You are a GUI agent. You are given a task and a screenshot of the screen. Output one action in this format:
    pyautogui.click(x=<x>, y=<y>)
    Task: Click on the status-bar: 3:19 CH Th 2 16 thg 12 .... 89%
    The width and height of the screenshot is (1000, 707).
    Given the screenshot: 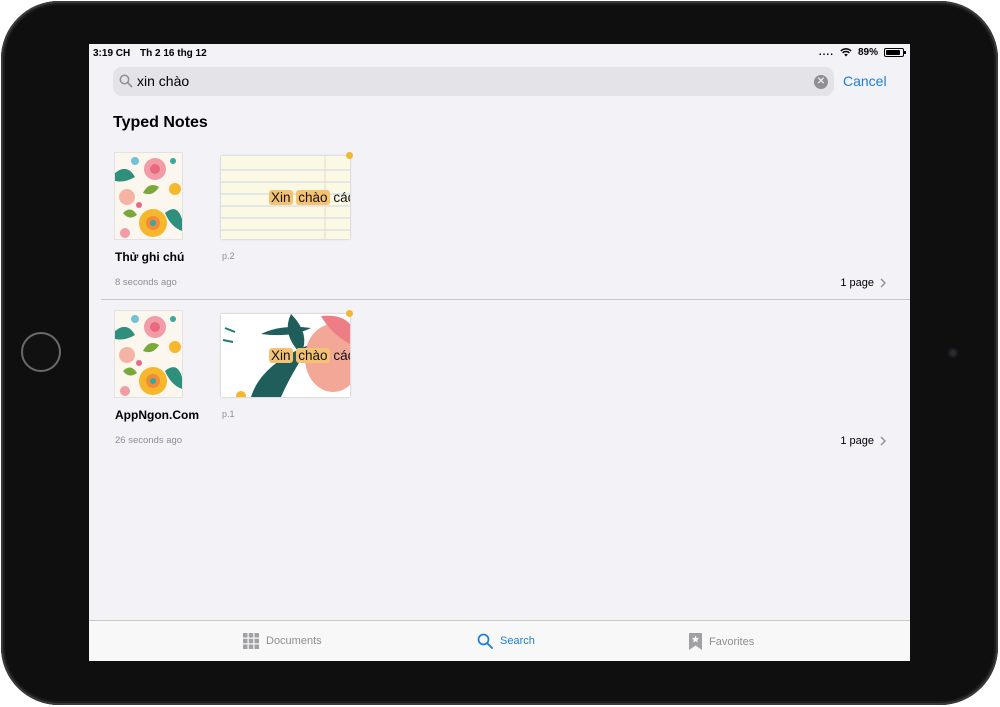 What is the action you would take?
    pyautogui.click(x=499, y=53)
    